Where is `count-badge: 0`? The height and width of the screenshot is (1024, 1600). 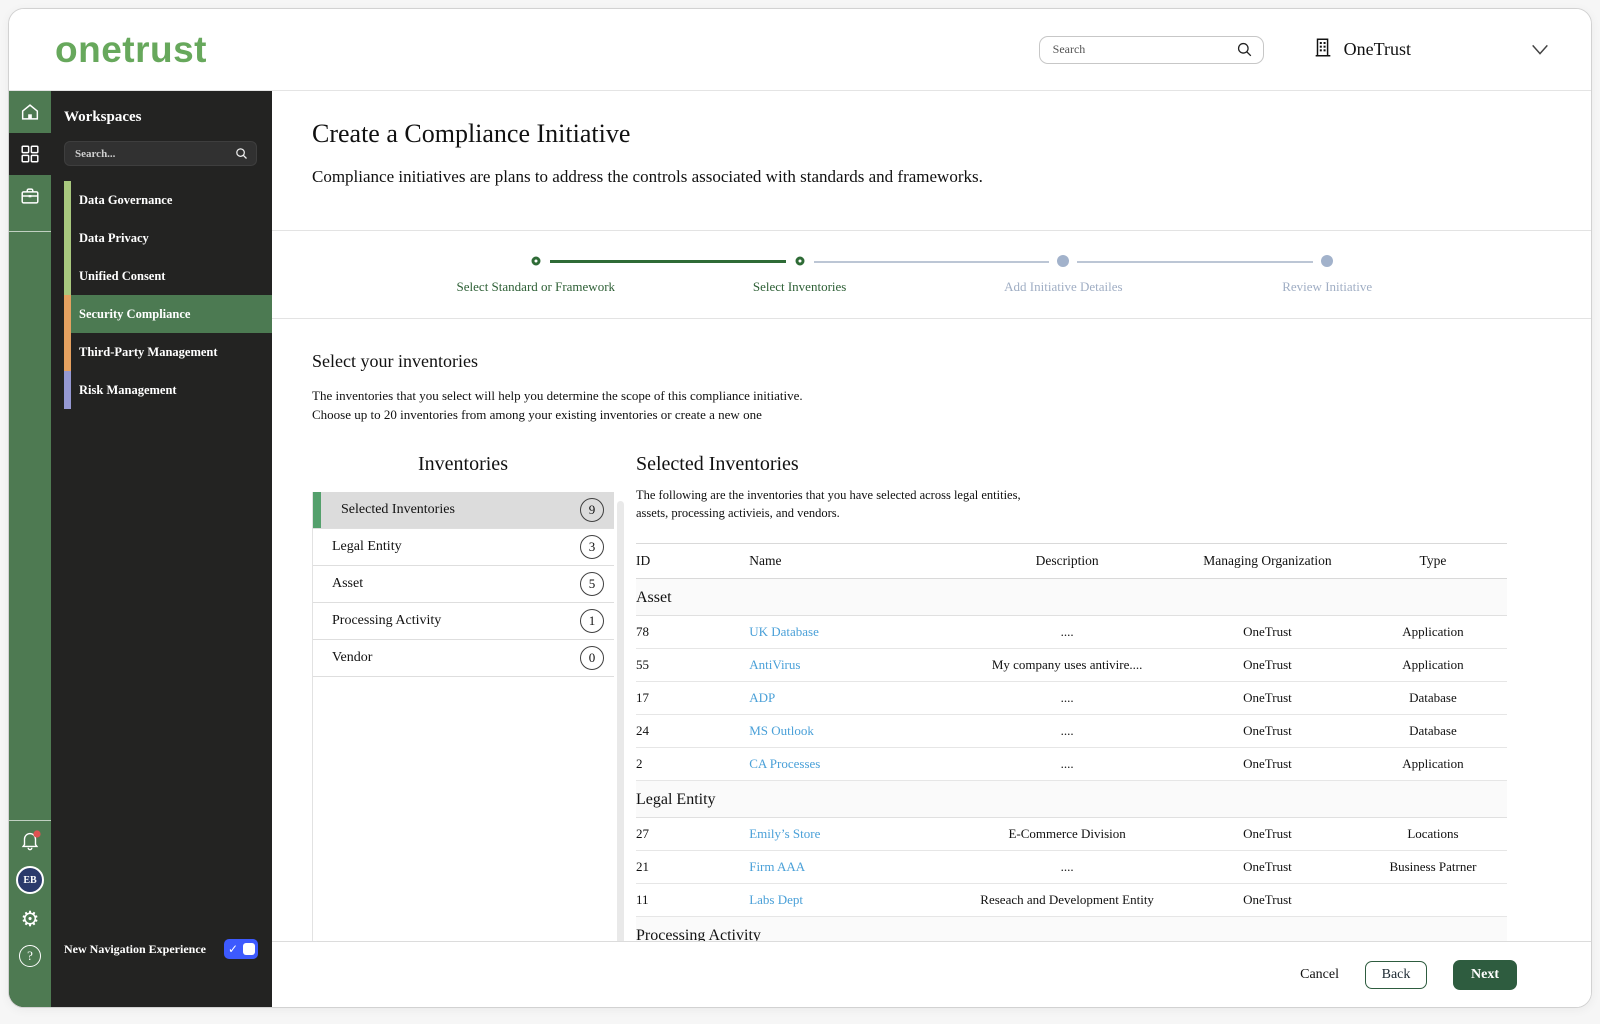
count-badge: 0 is located at coordinates (592, 657).